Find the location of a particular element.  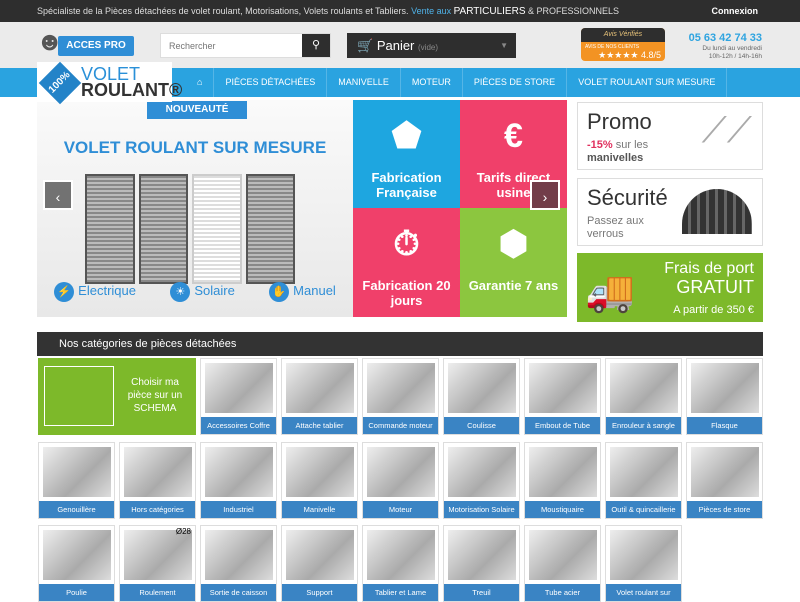

category-label: Accessoires Coffre is located at coordinates (238, 425).